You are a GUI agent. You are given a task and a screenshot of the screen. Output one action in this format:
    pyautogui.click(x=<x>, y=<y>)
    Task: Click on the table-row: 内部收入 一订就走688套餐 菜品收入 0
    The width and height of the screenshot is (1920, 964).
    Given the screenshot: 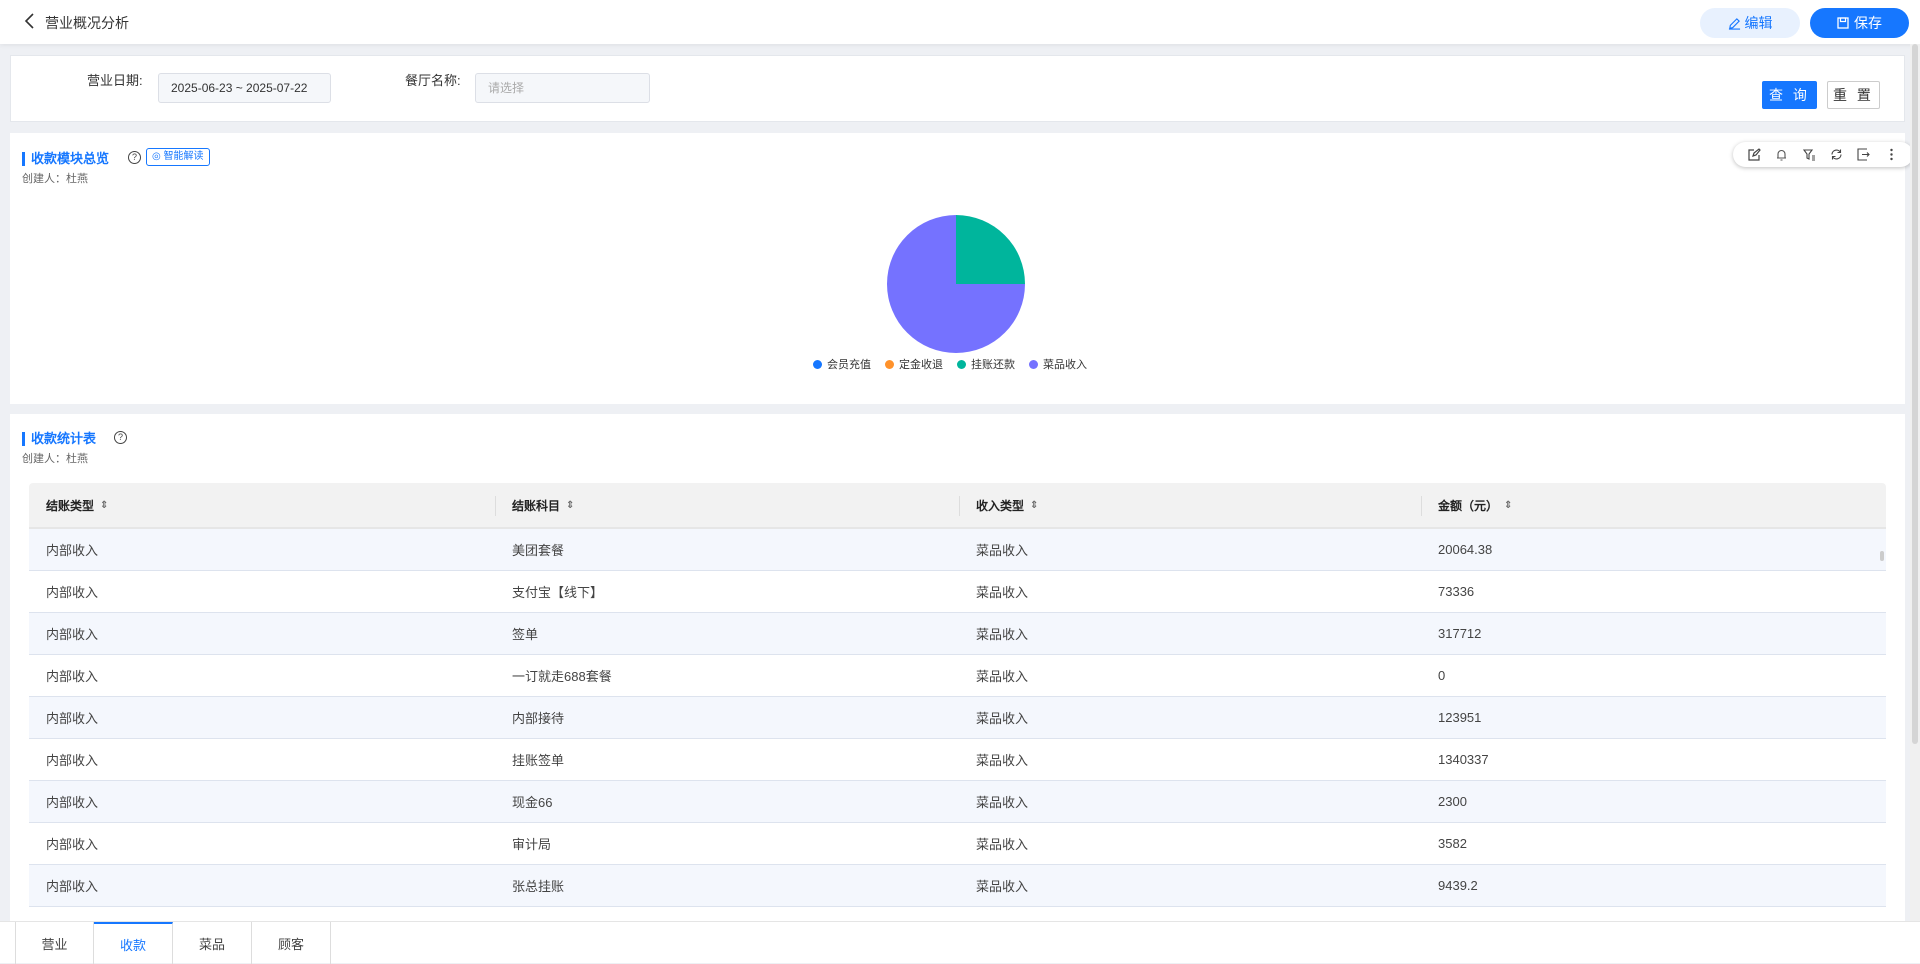 What is the action you would take?
    pyautogui.click(x=957, y=676)
    